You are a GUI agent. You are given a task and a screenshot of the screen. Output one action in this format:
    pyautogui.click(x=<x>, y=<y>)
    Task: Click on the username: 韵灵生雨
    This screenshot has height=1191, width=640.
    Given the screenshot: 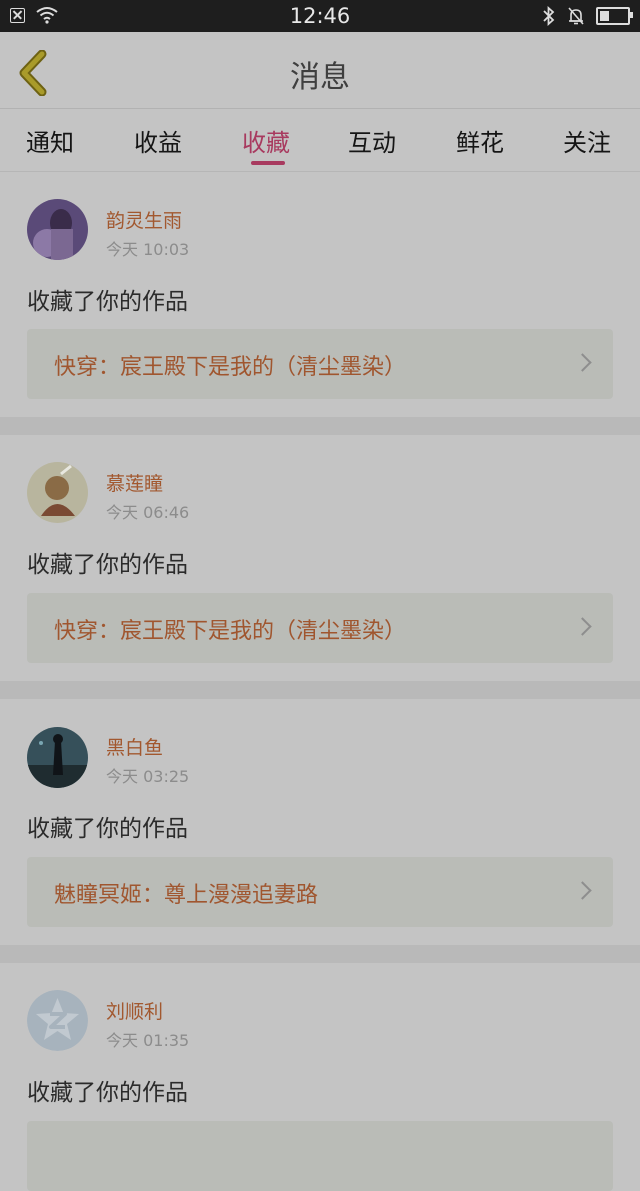 What is the action you would take?
    pyautogui.click(x=144, y=219)
    